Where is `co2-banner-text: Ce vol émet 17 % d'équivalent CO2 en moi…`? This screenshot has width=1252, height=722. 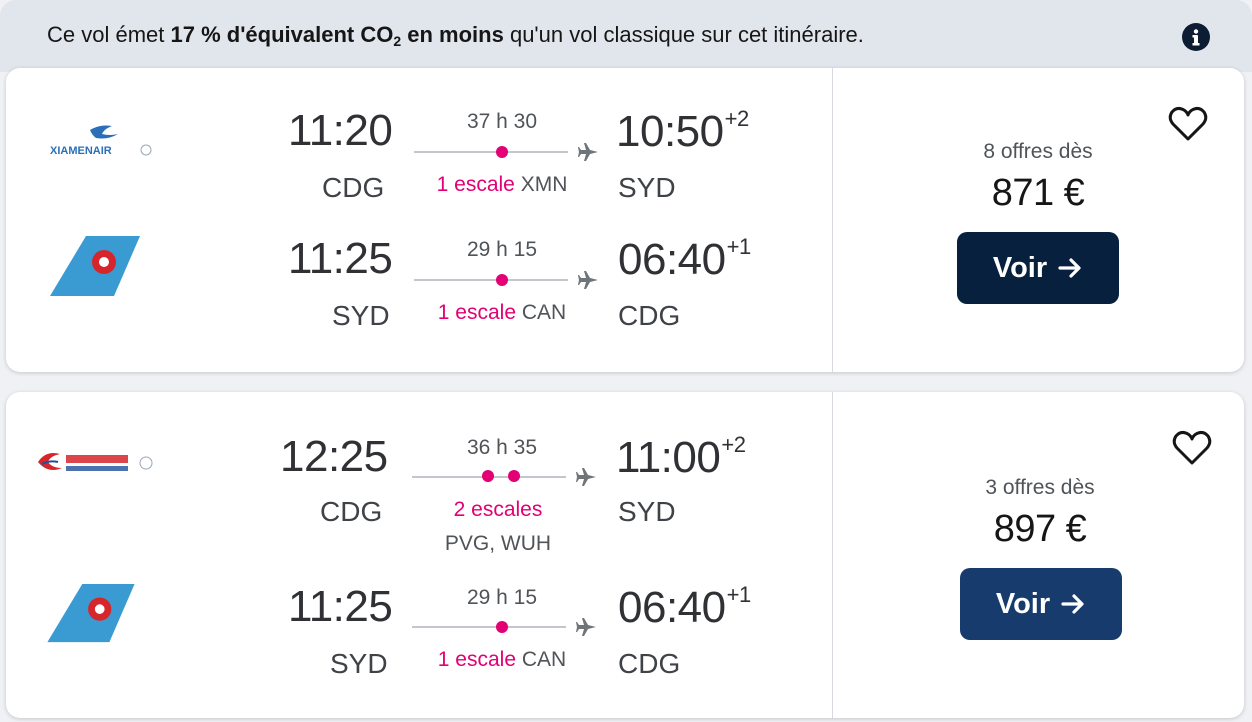 co2-banner-text: Ce vol émet 17 % d'équivalent CO2 en moi… is located at coordinates (455, 35).